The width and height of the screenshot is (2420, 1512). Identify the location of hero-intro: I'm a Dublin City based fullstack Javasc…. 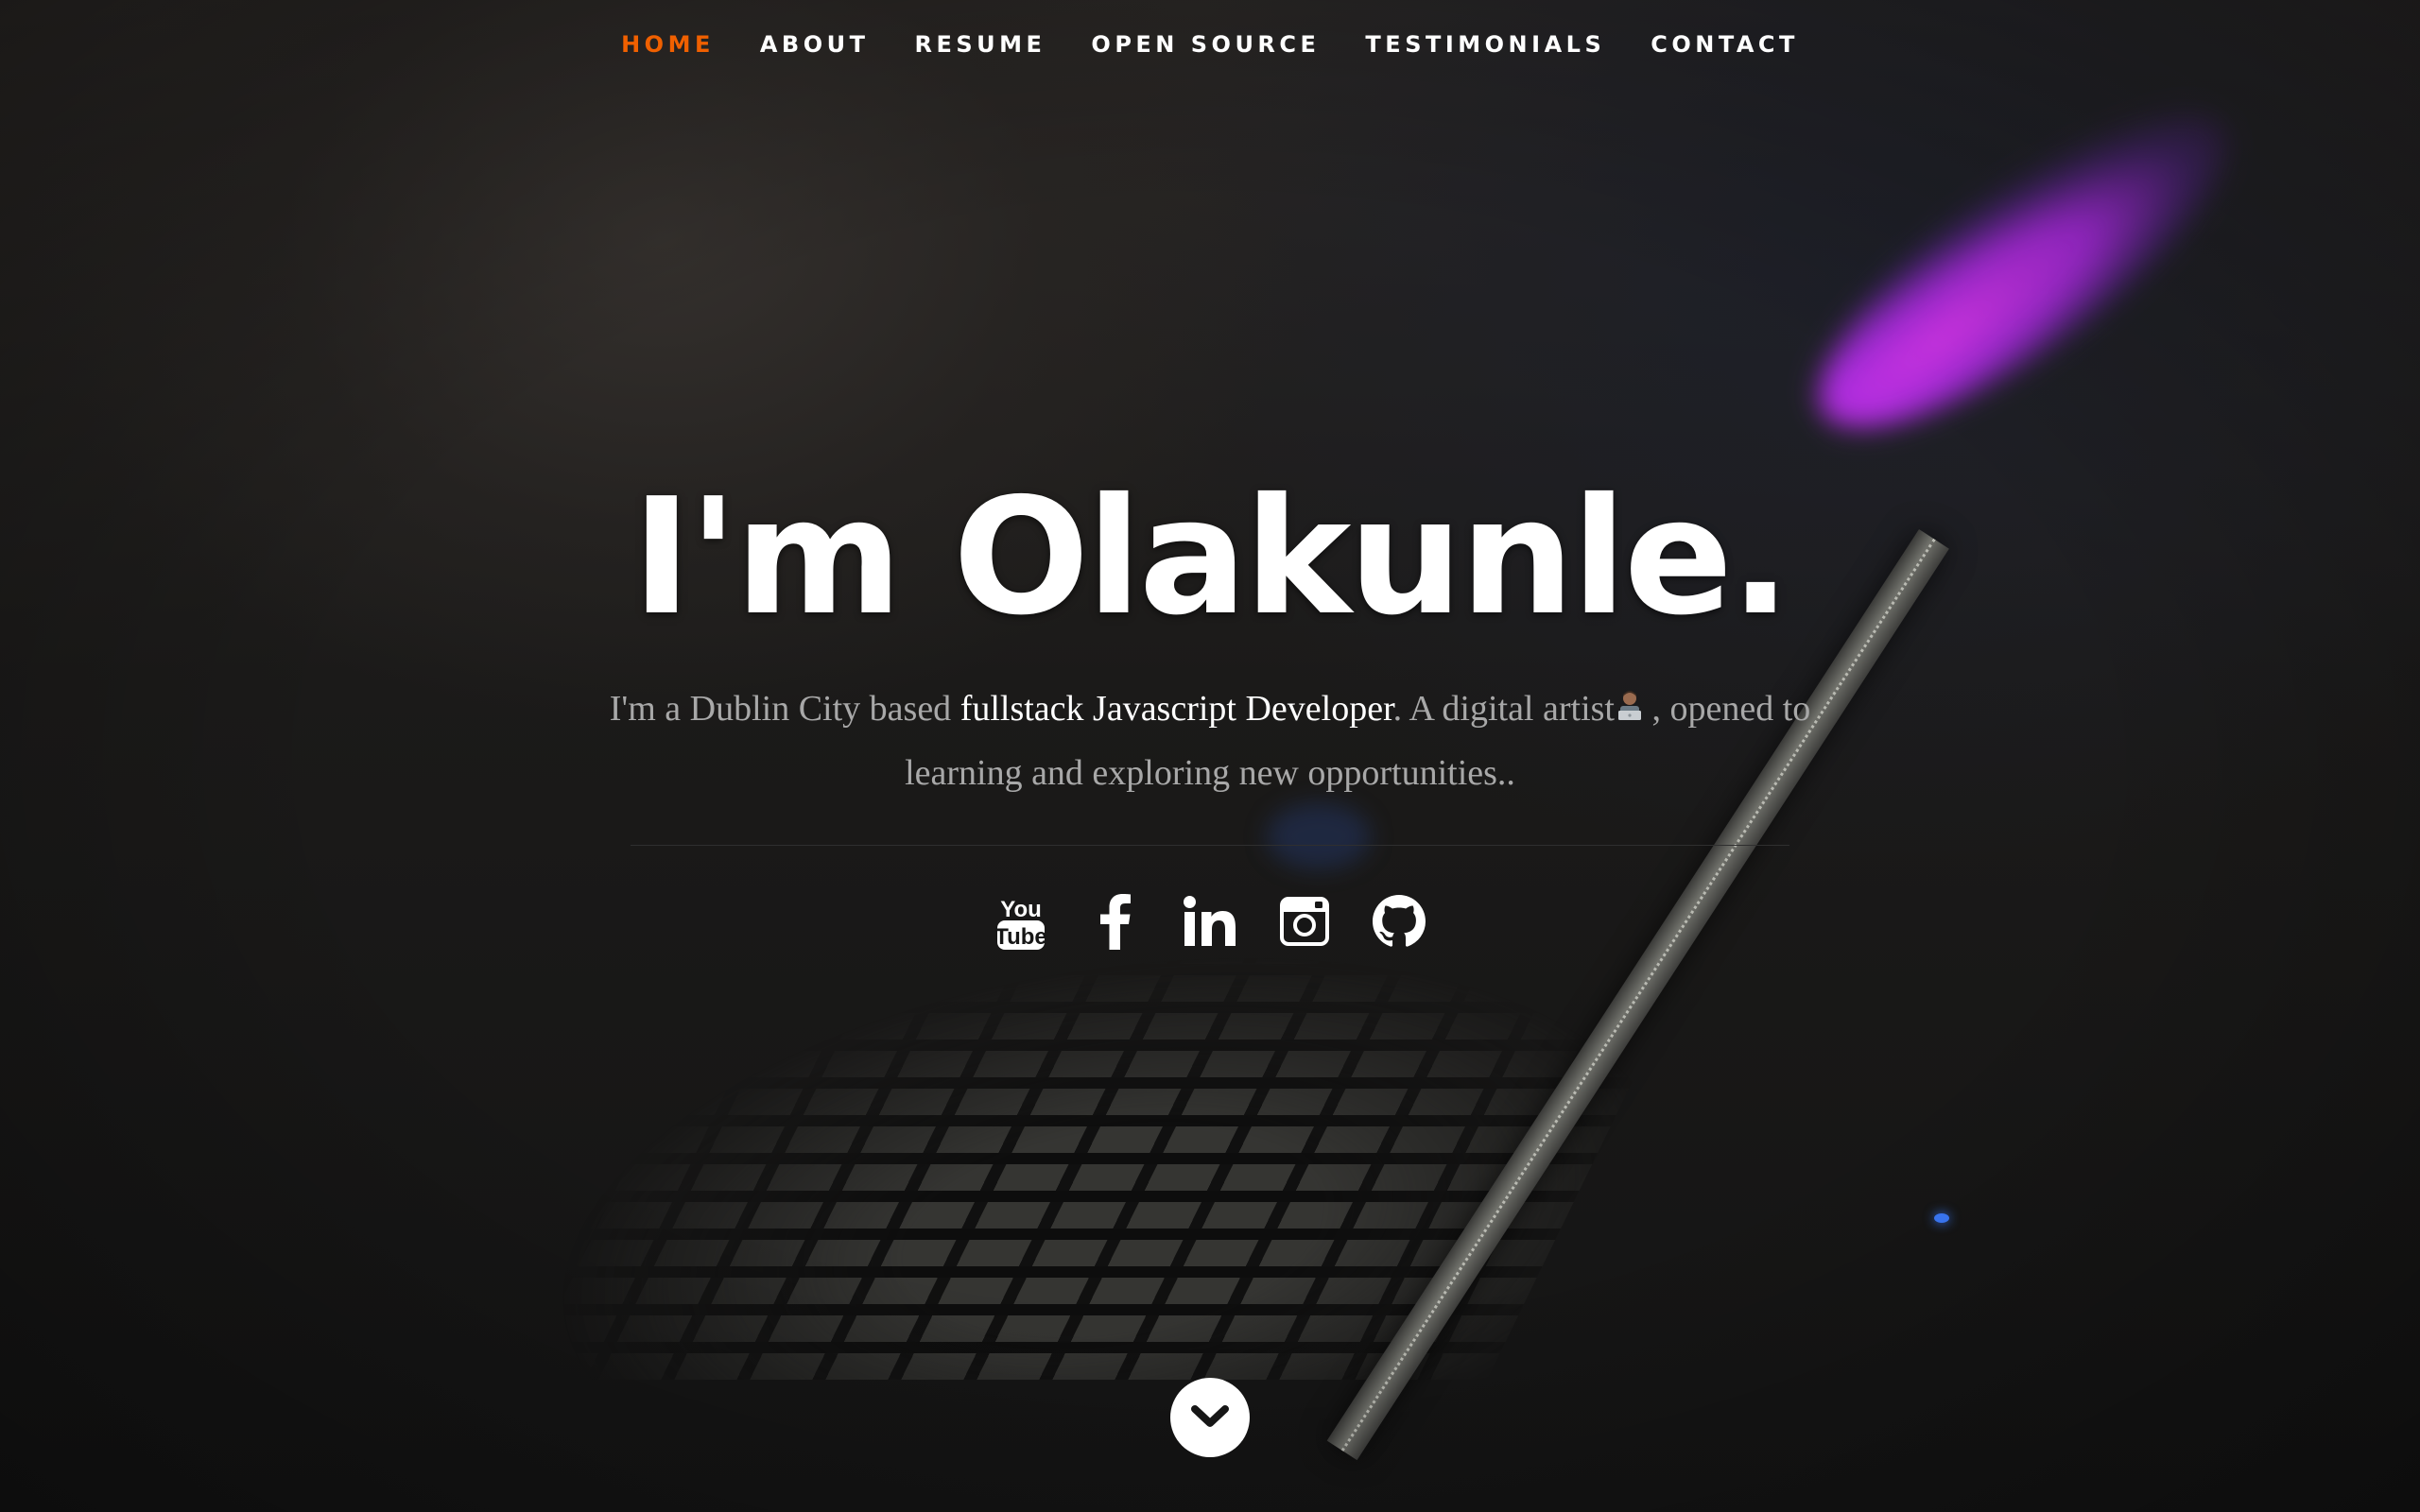
(1210, 741).